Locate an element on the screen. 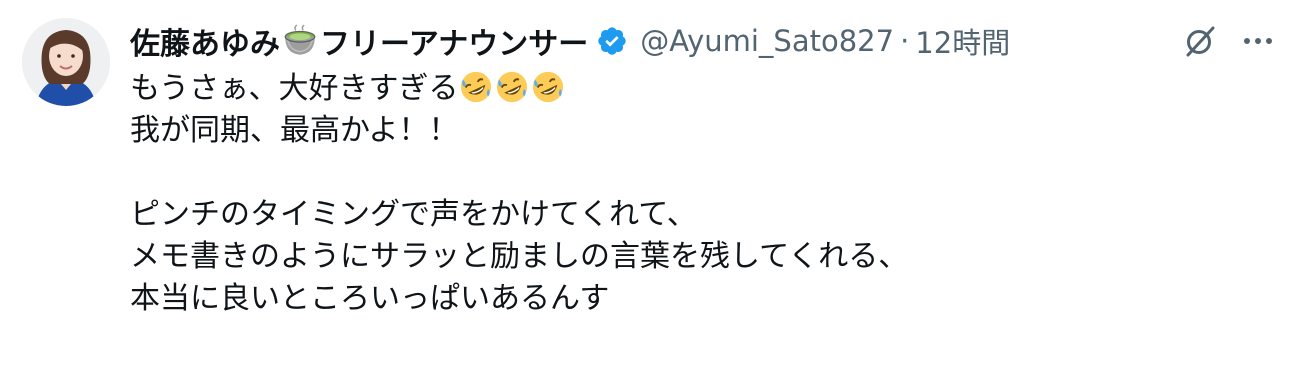 Image resolution: width=1300 pixels, height=366 pixels. tweet-actions is located at coordinates (1230, 41).